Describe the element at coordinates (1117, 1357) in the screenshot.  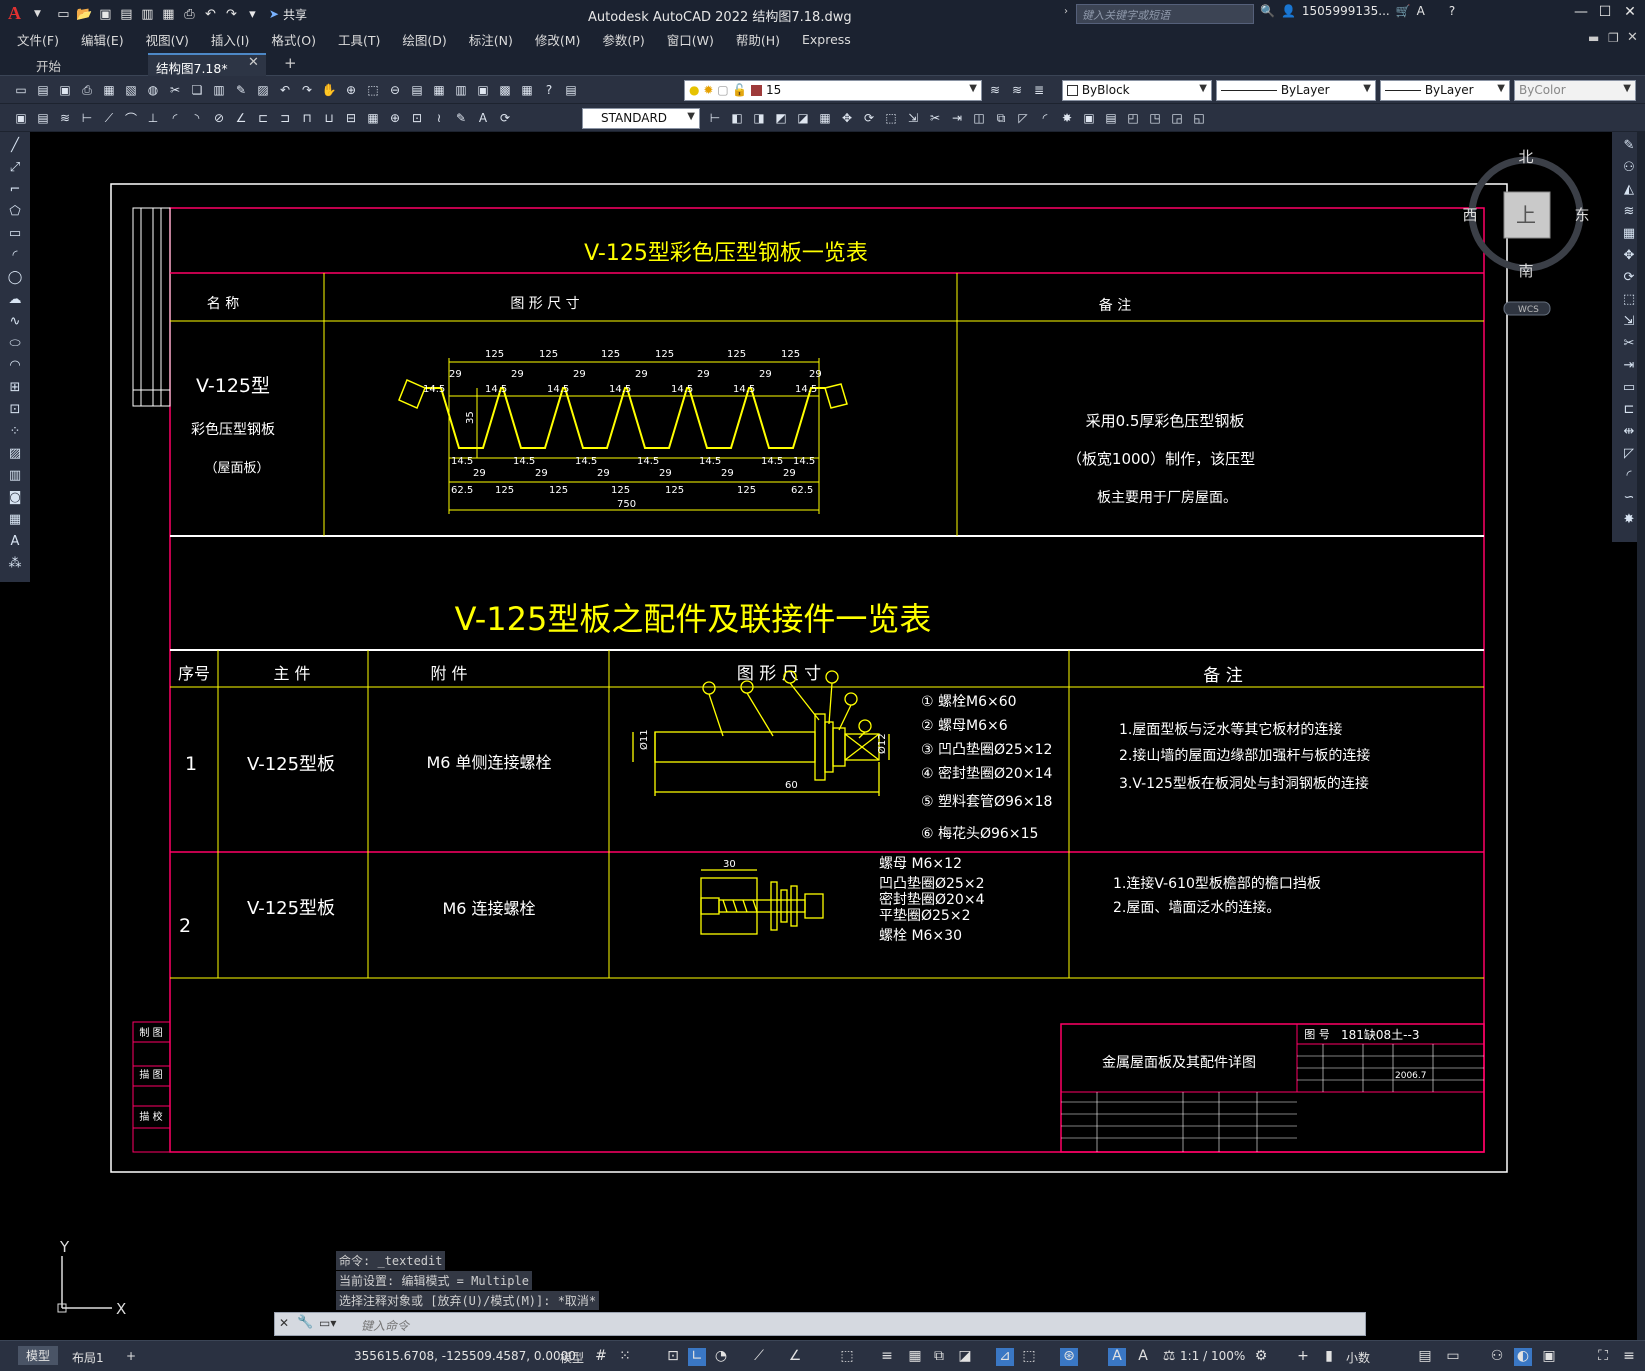
I see `annotation-visibility-icon: A` at that location.